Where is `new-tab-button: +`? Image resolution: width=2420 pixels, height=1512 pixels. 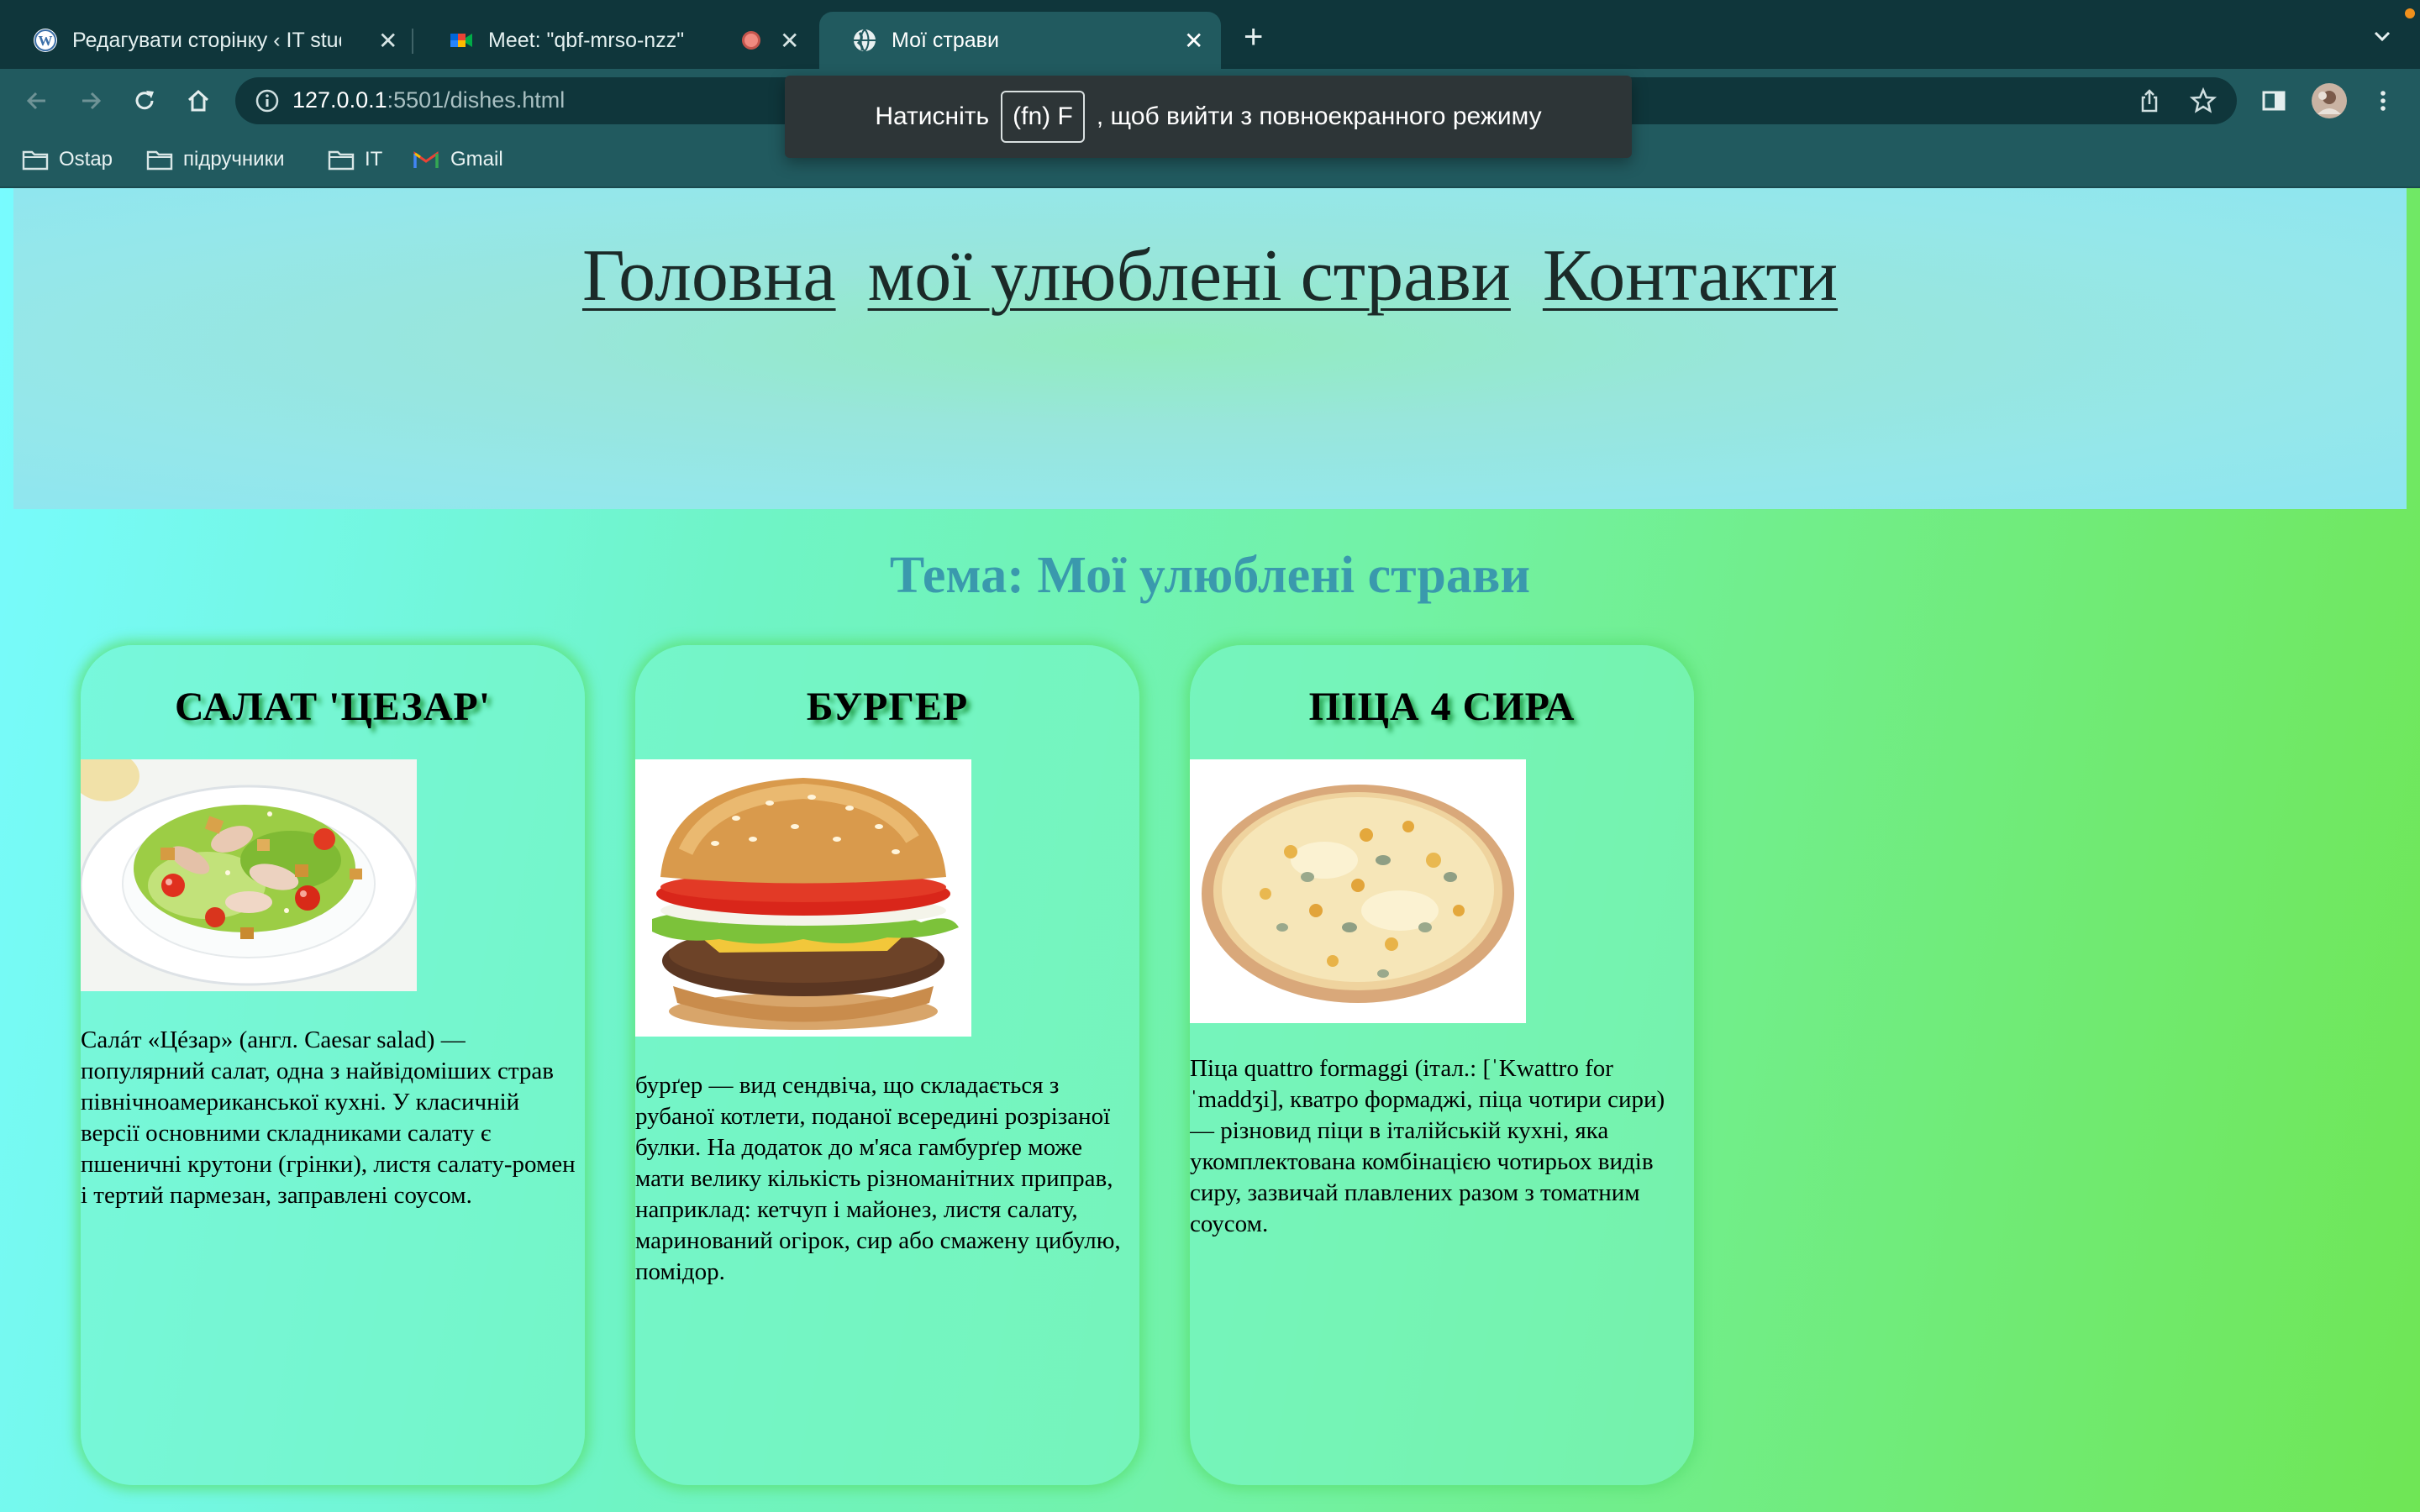
new-tab-button: + is located at coordinates (1254, 37).